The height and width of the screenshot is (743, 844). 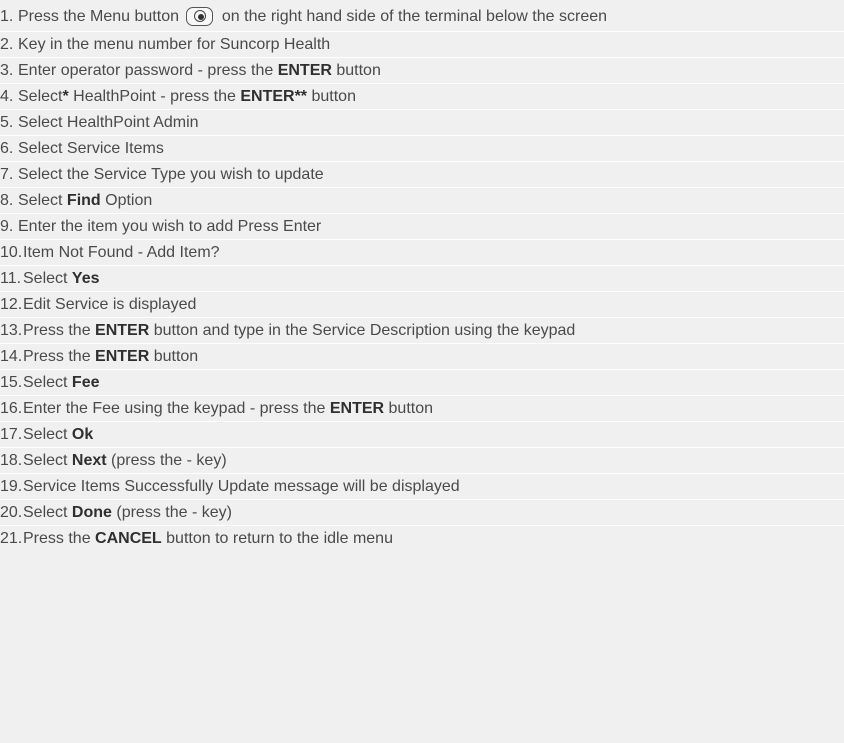 What do you see at coordinates (422, 279) in the screenshot?
I see `step-item: 11. Select Yes` at bounding box center [422, 279].